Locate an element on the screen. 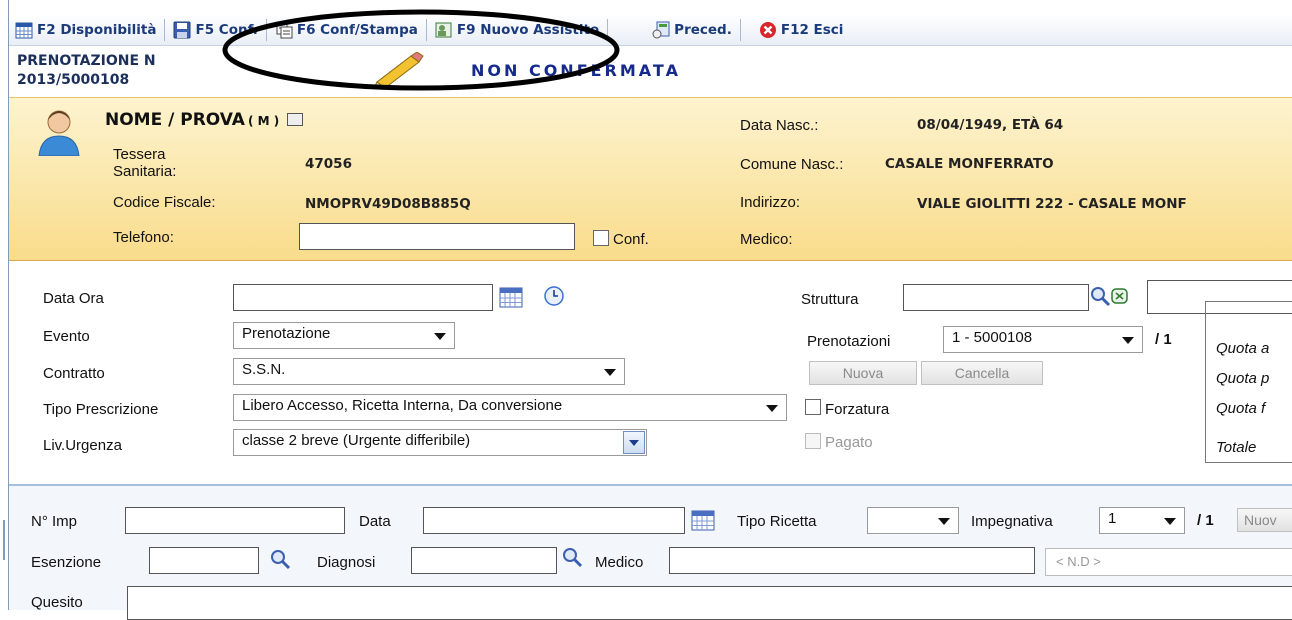 This screenshot has width=1292, height=620. booking-label: PRENOTAZIONE N is located at coordinates (86, 61).